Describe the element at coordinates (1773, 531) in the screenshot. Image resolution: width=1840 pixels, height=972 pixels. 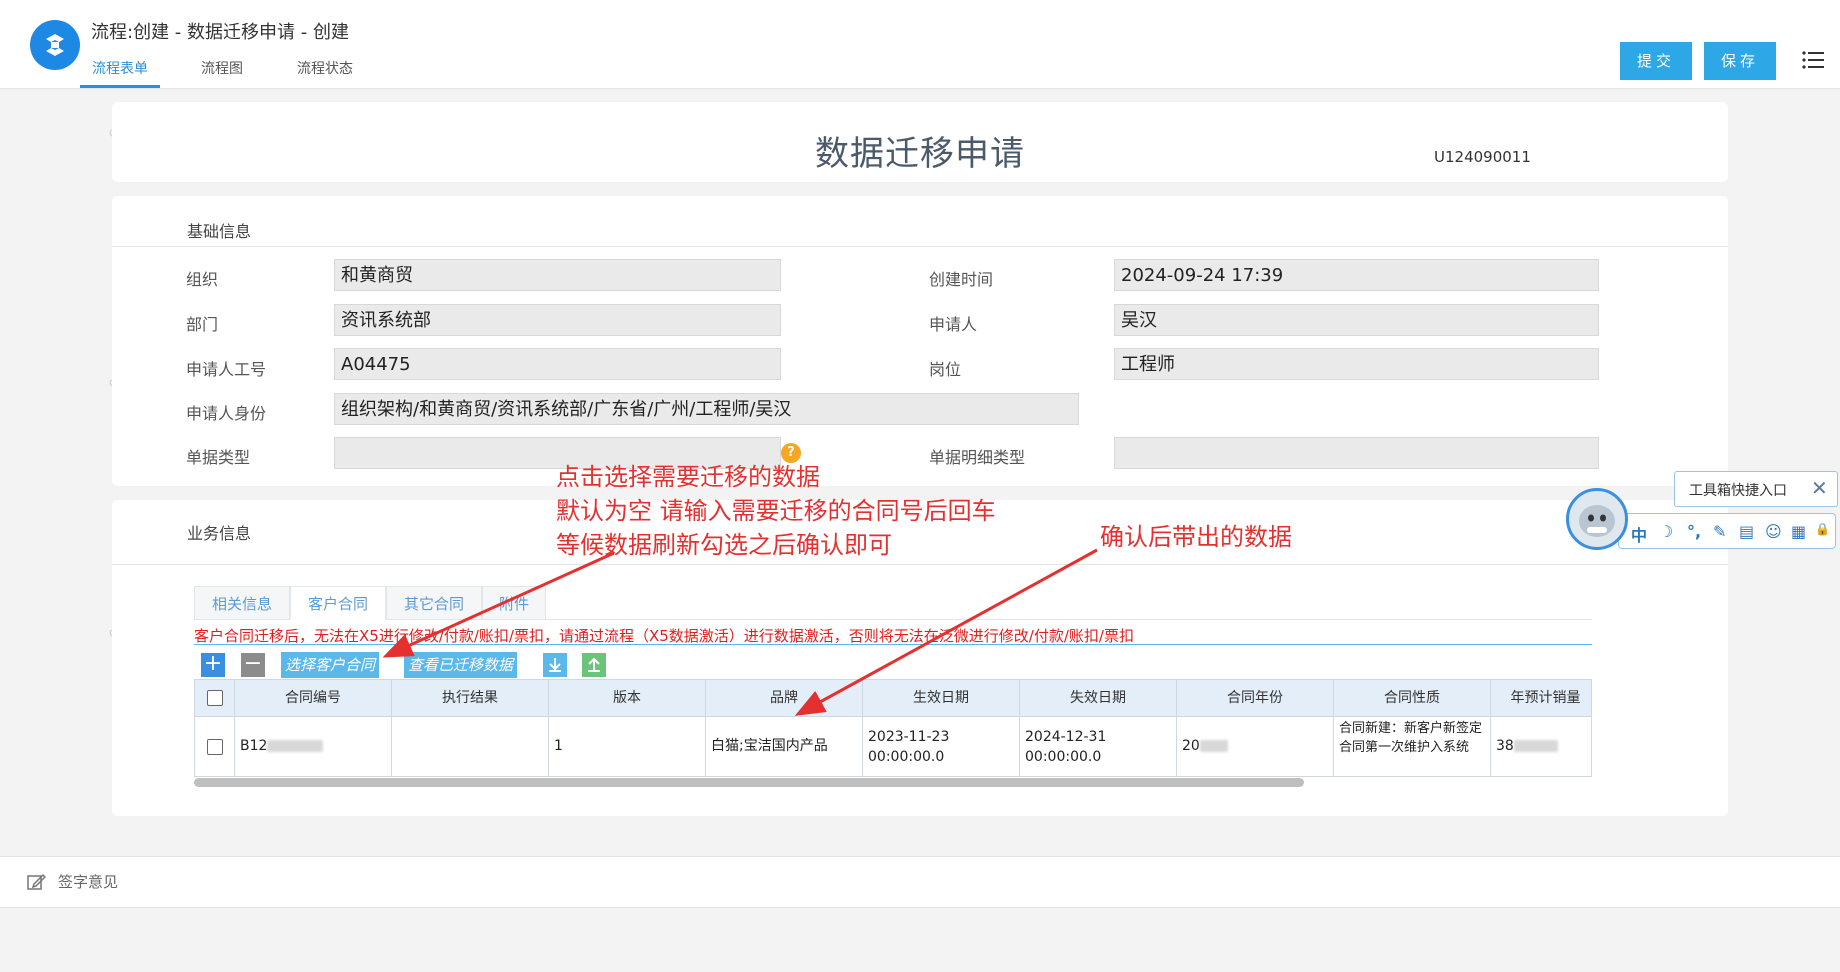
I see `emoji-icon: ☺` at that location.